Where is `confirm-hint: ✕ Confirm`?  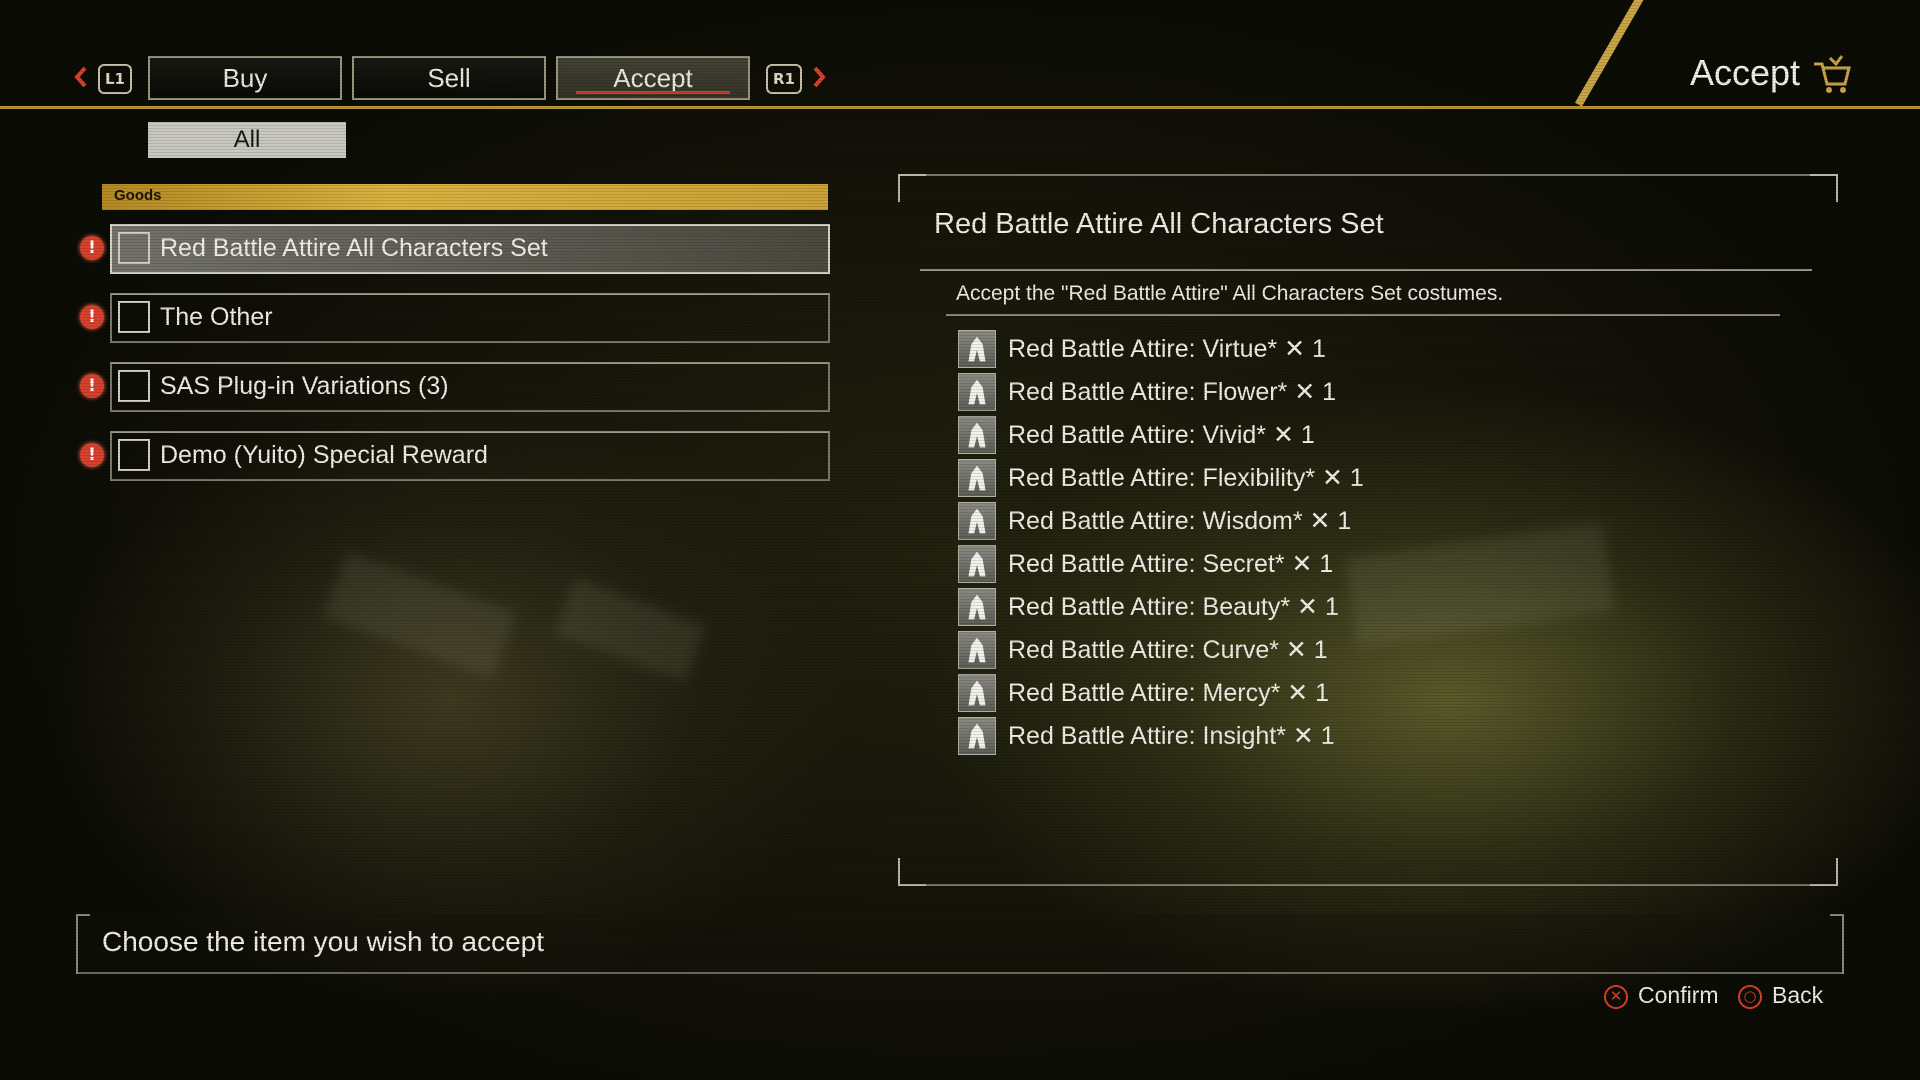 confirm-hint: ✕ Confirm is located at coordinates (1661, 995).